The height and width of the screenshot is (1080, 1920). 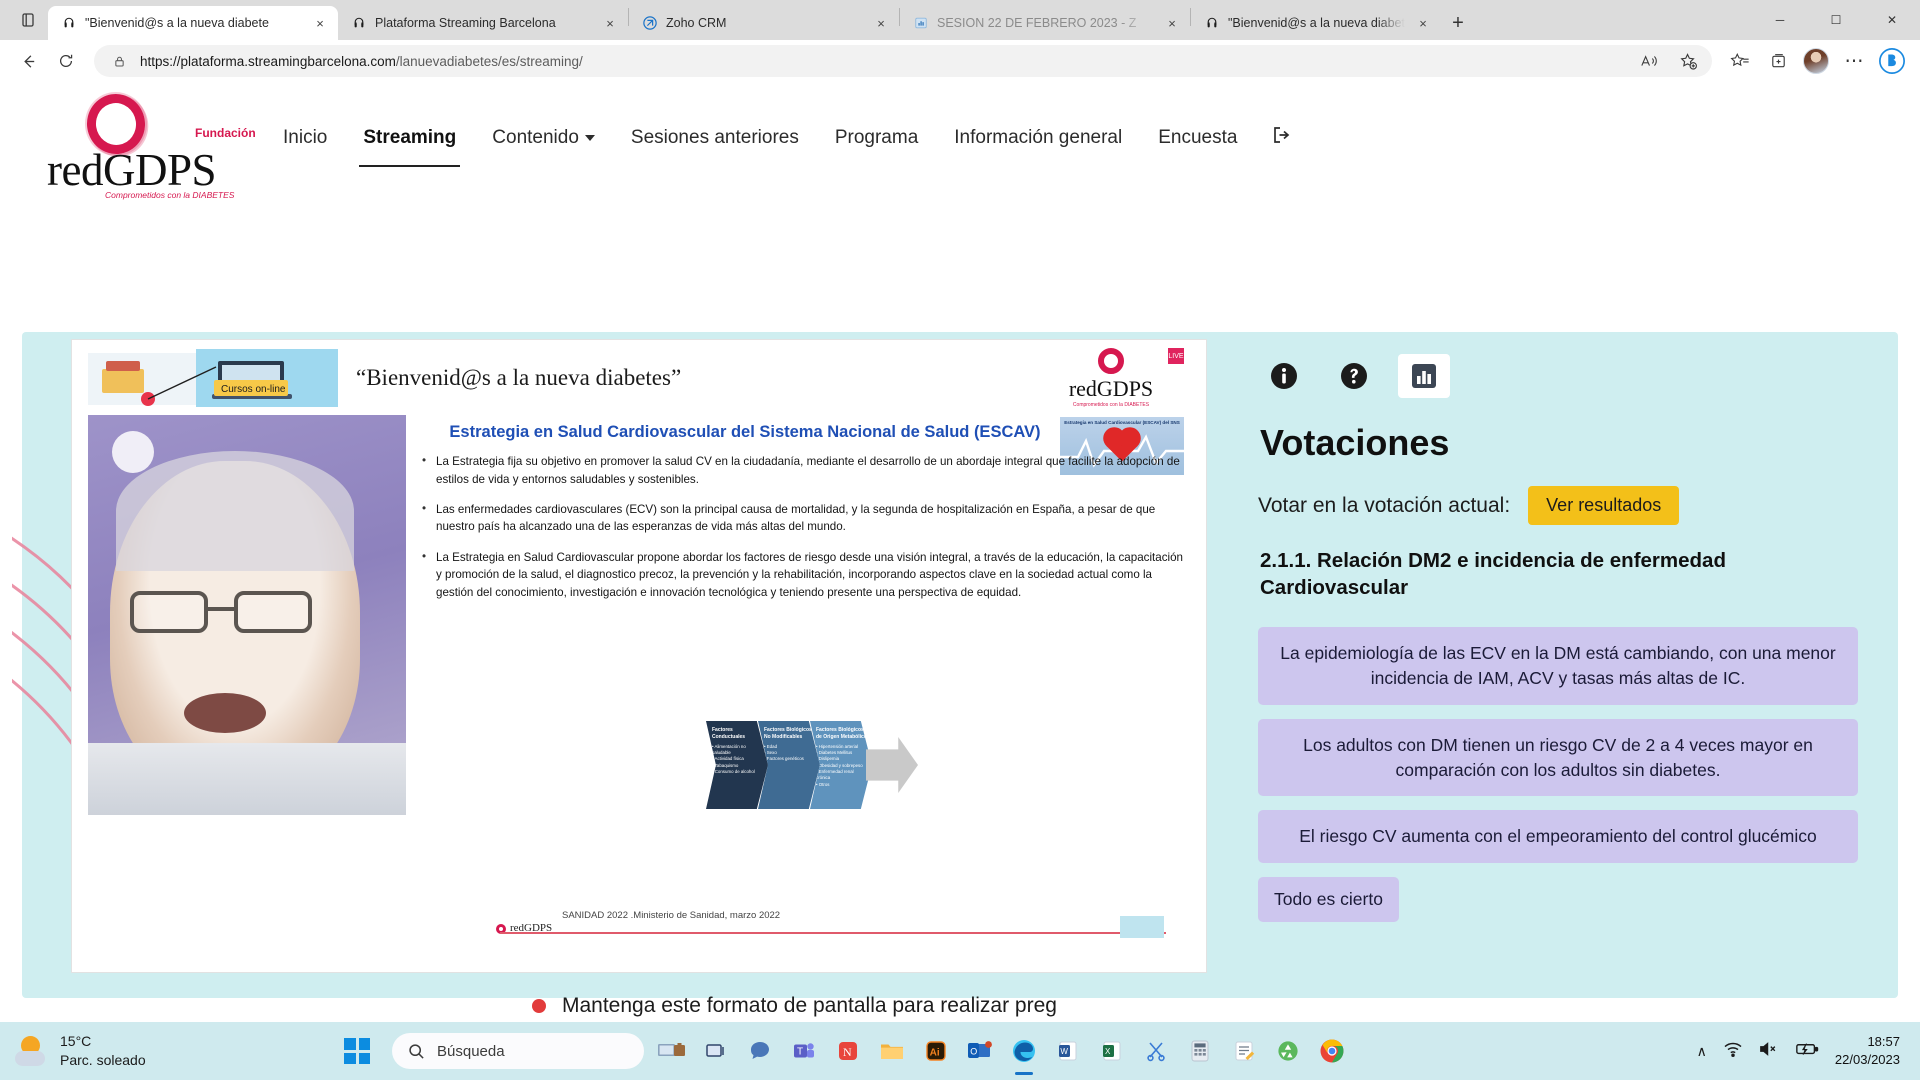 I want to click on svg-text: O, so click(x=973, y=1052).